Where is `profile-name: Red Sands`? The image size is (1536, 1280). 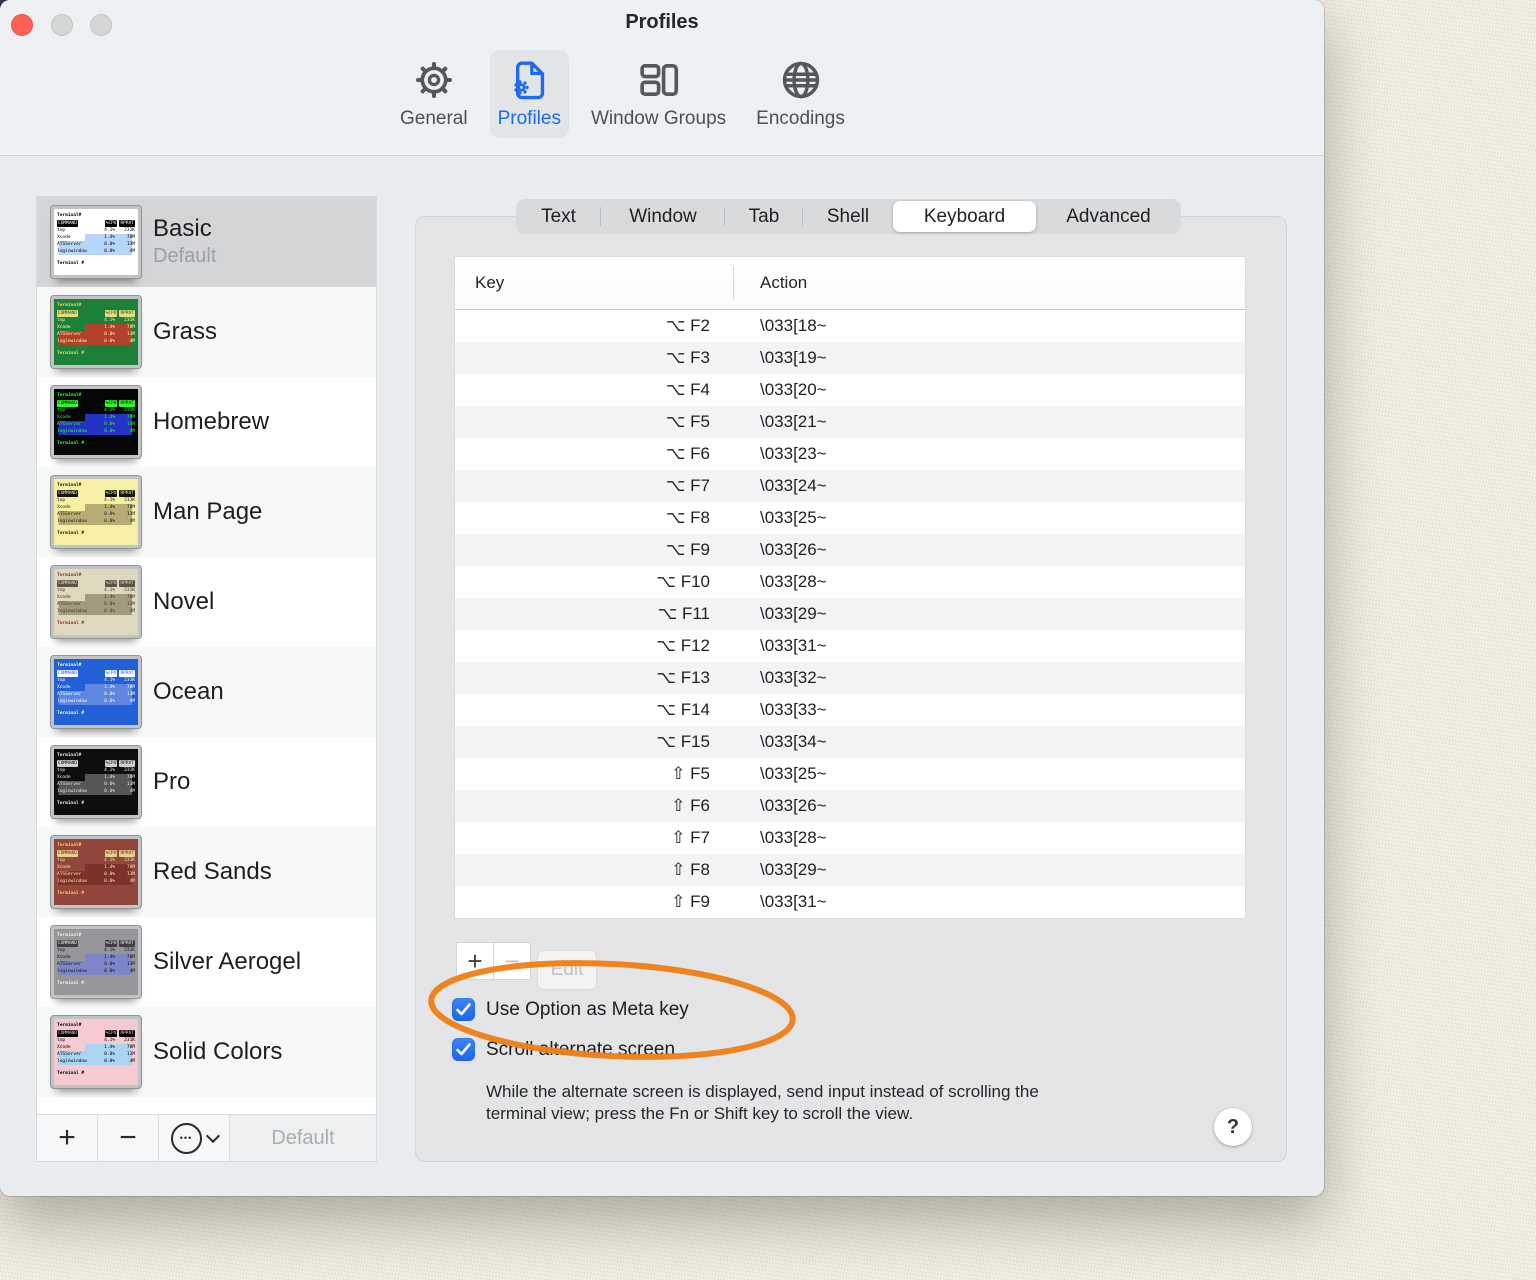
profile-name: Red Sands is located at coordinates (212, 871).